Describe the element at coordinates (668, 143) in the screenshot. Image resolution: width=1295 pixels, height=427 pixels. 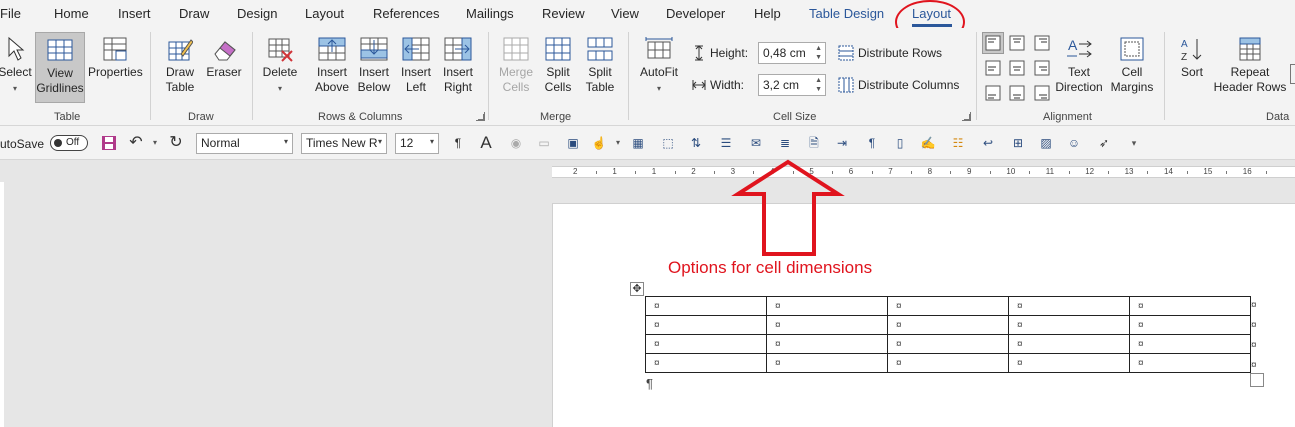
I see `selection-icon: ⬚` at that location.